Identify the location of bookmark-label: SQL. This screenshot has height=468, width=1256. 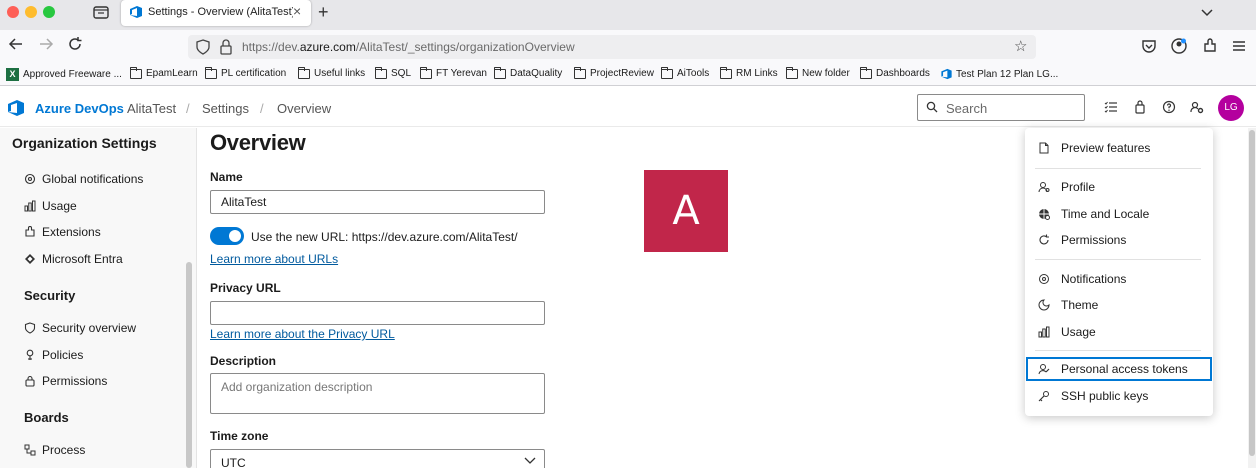
(401, 73).